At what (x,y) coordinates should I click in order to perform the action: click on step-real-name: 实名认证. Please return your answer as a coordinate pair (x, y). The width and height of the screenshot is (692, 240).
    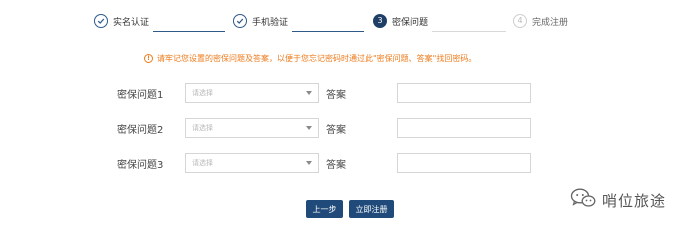
    Looking at the image, I should click on (121, 21).